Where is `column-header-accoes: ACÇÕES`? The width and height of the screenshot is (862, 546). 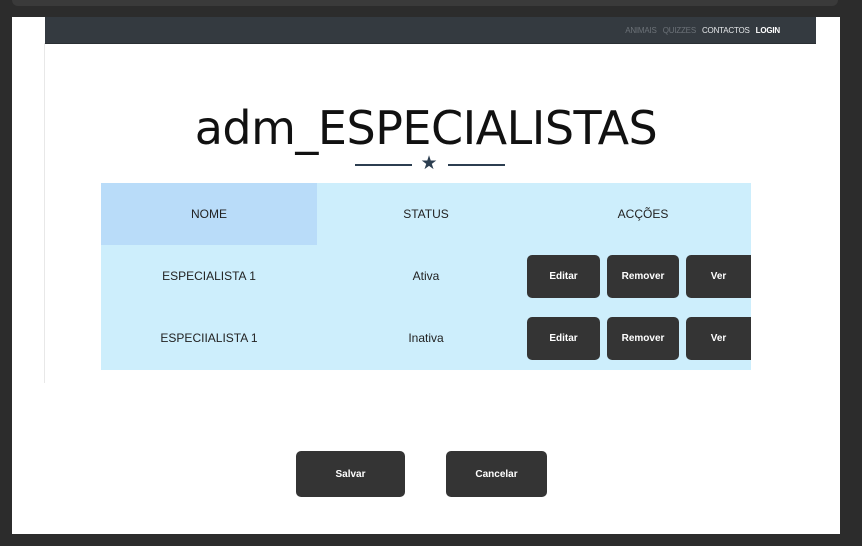
column-header-accoes: ACÇÕES is located at coordinates (643, 214).